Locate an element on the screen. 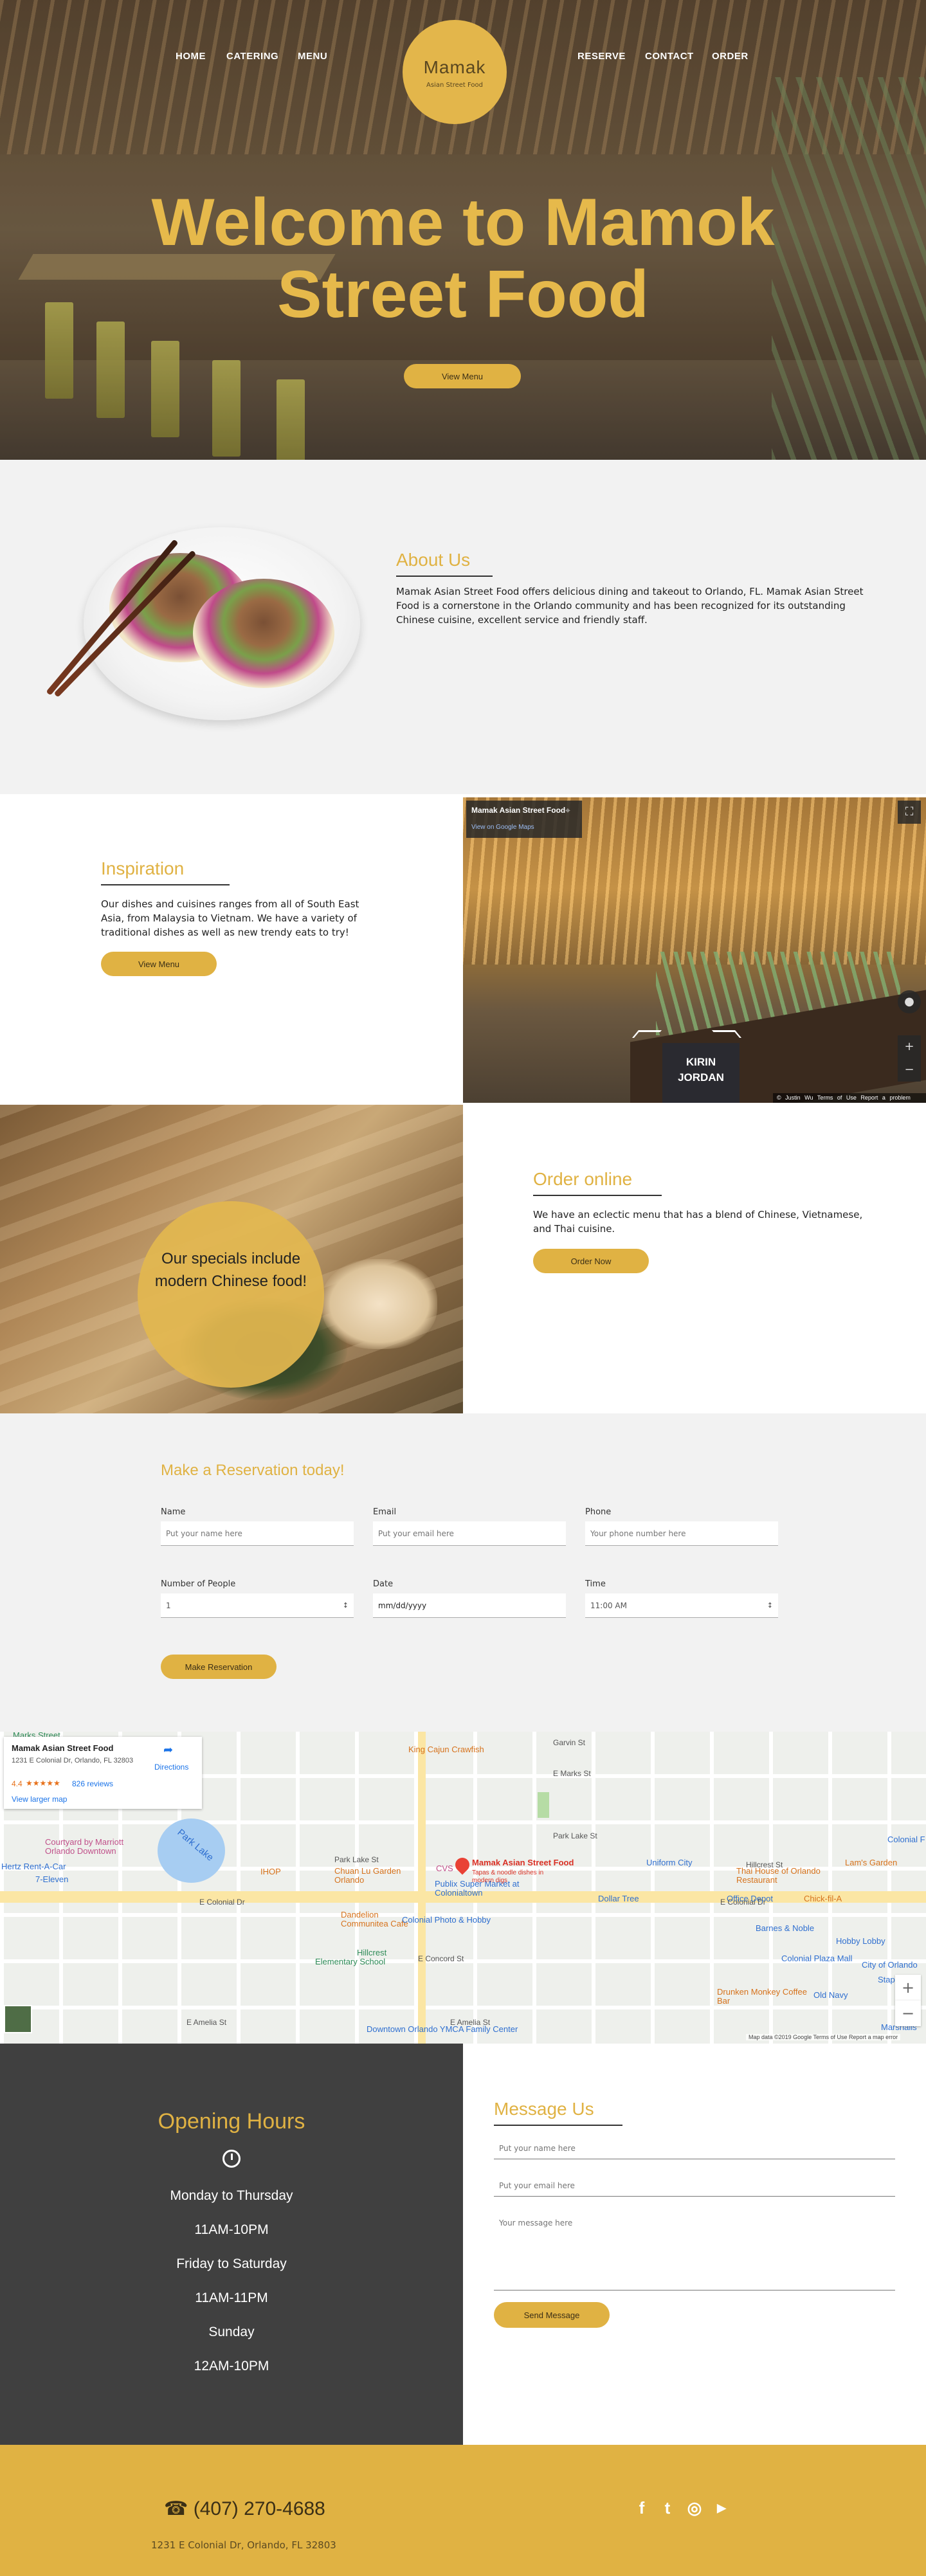 Image resolution: width=926 pixels, height=2576 pixels. street-view-maps-link: View on Google Maps is located at coordinates (503, 827).